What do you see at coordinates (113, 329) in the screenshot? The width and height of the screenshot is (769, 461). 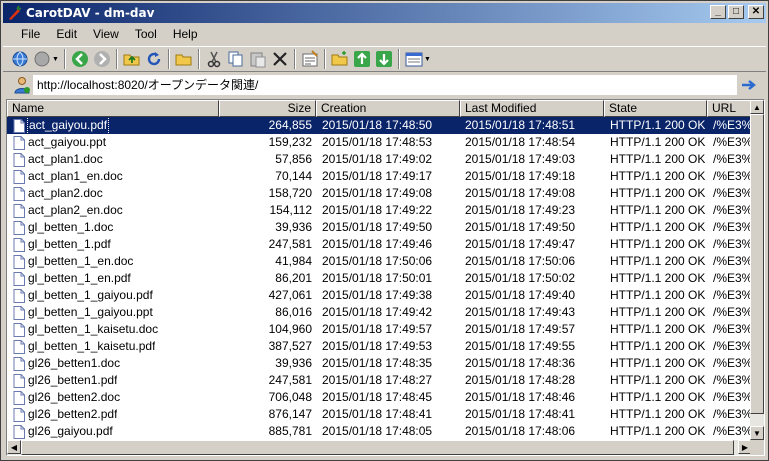 I see `file-name-cell: gl_betten_1_kaisetu.doc` at bounding box center [113, 329].